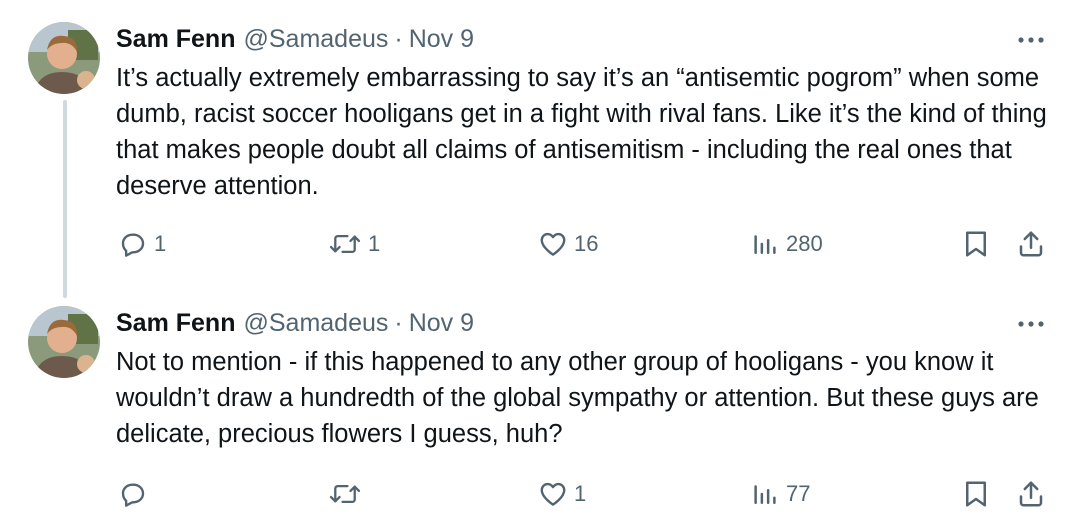 This screenshot has width=1076, height=532. Describe the element at coordinates (780, 494) in the screenshot. I see `views-button: 77` at that location.